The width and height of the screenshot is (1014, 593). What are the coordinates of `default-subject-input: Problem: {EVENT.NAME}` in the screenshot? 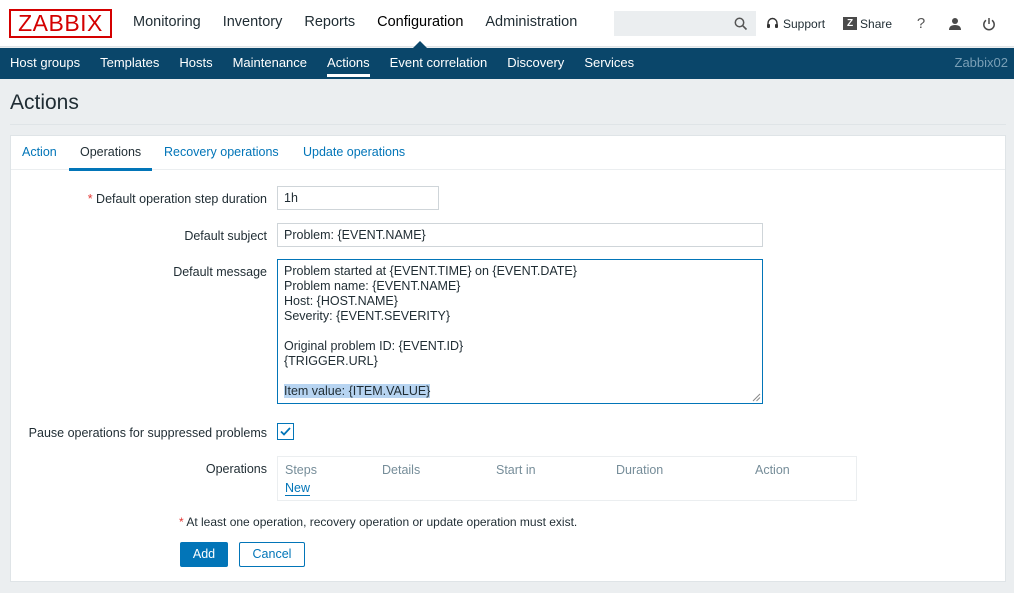 It's located at (520, 235).